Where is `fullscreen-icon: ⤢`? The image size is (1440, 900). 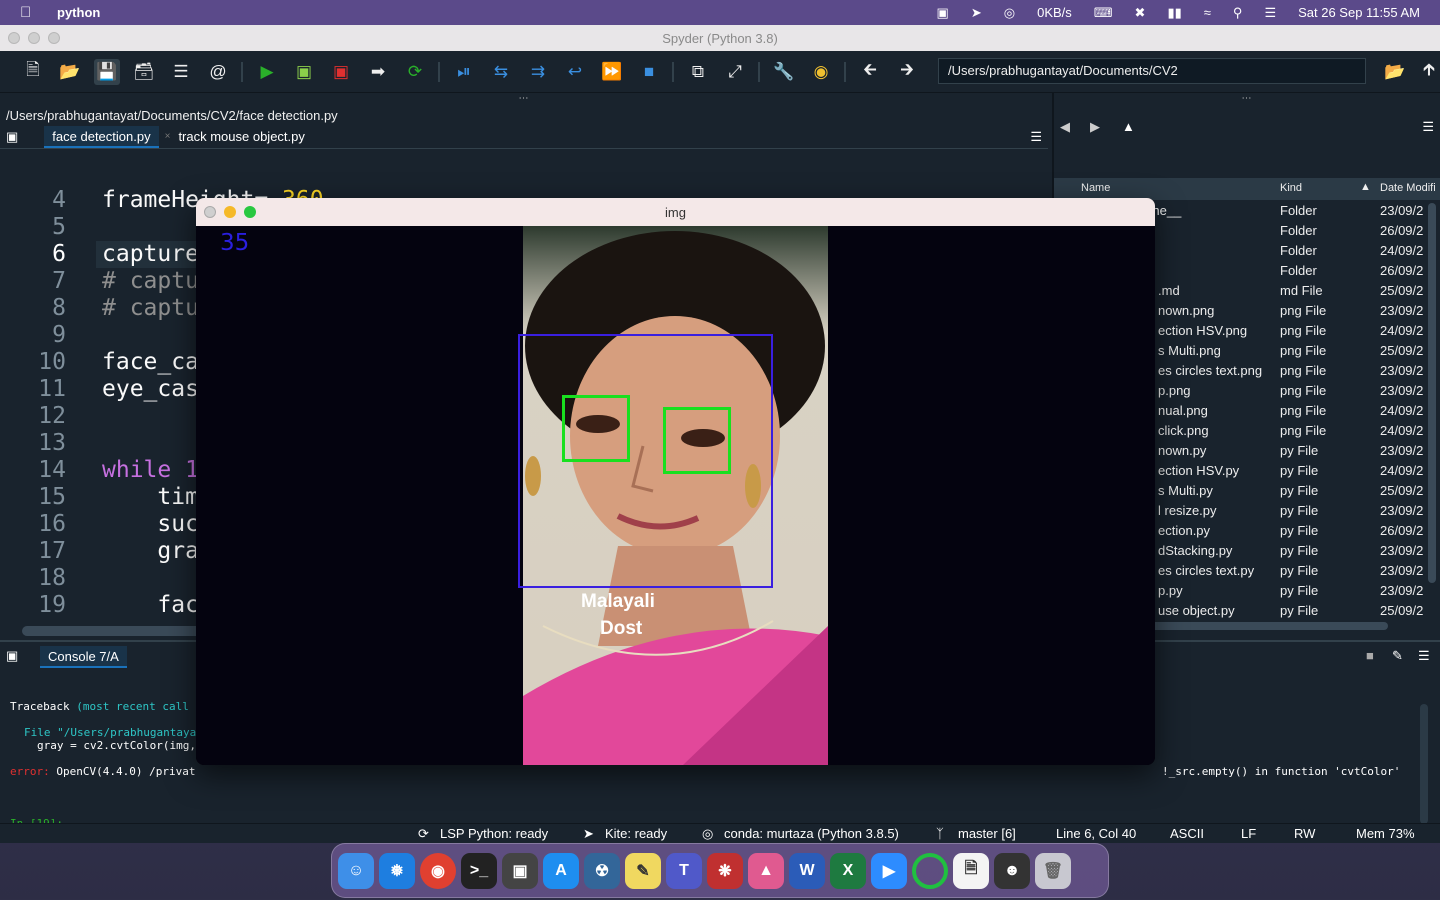 fullscreen-icon: ⤢ is located at coordinates (735, 72).